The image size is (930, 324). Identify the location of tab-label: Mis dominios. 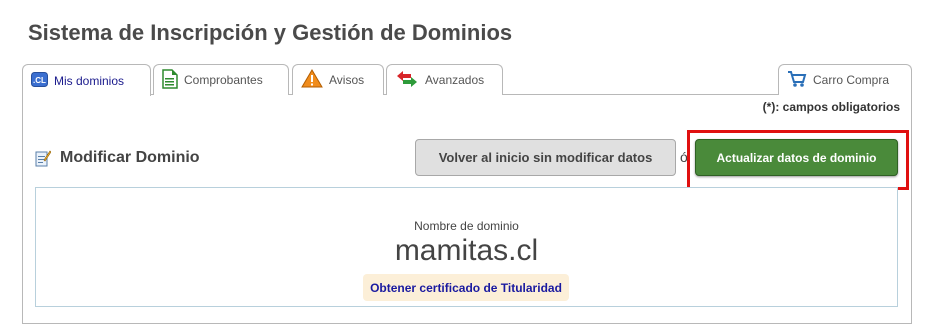
(89, 80).